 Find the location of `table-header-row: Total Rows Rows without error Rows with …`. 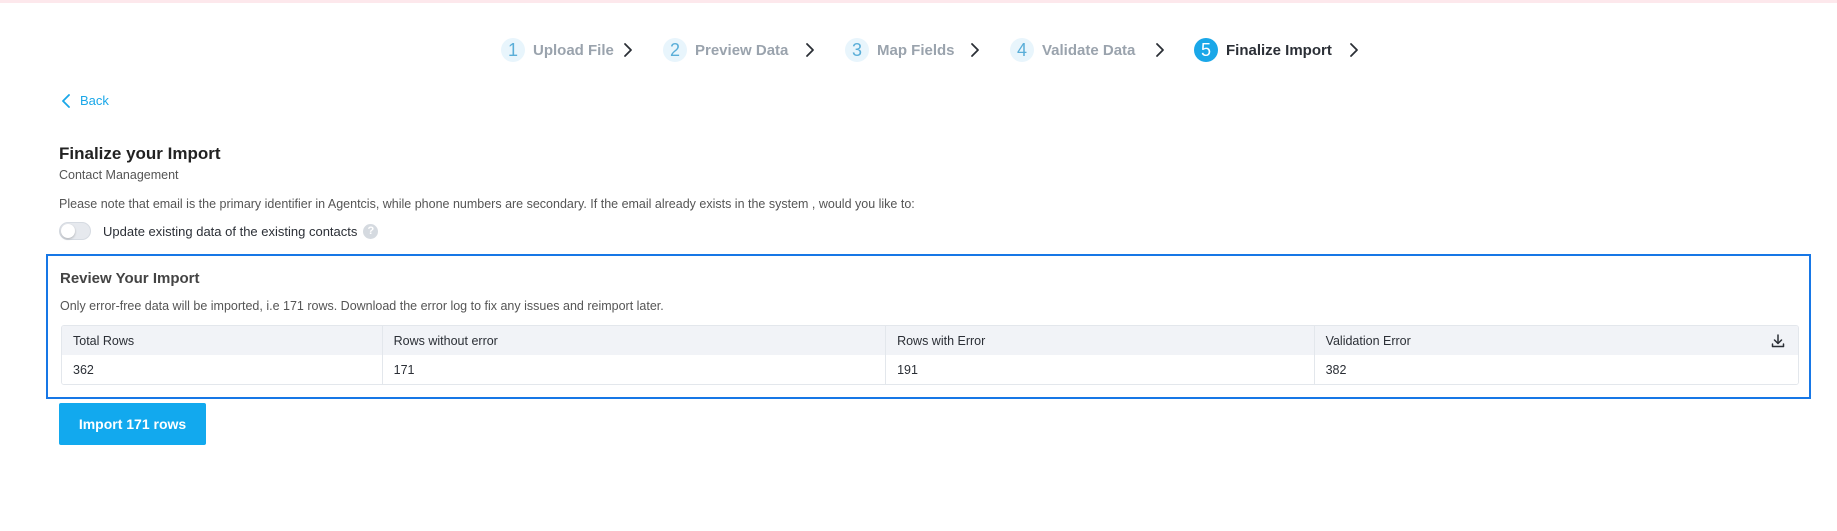

table-header-row: Total Rows Rows without error Rows with … is located at coordinates (930, 340).